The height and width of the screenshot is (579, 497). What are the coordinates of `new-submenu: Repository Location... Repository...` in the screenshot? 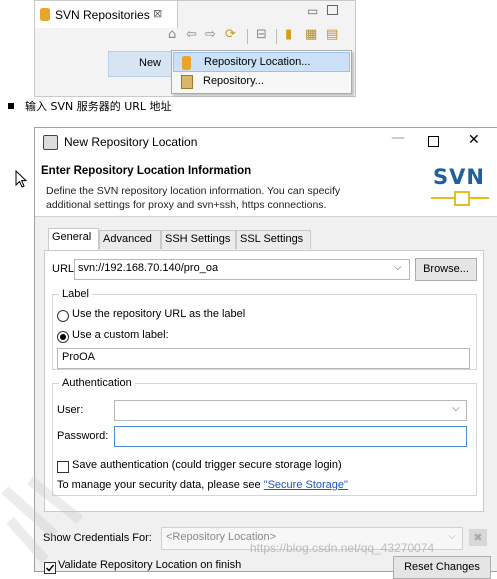 It's located at (261, 72).